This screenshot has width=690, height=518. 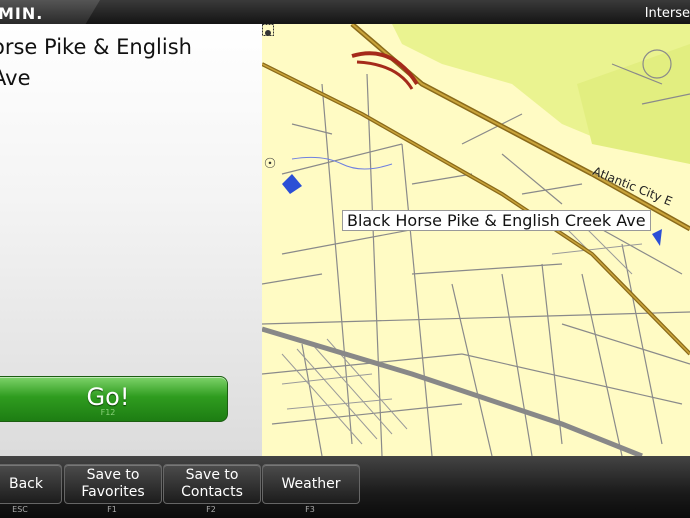 What do you see at coordinates (268, 30) in the screenshot?
I see `zoom-icon` at bounding box center [268, 30].